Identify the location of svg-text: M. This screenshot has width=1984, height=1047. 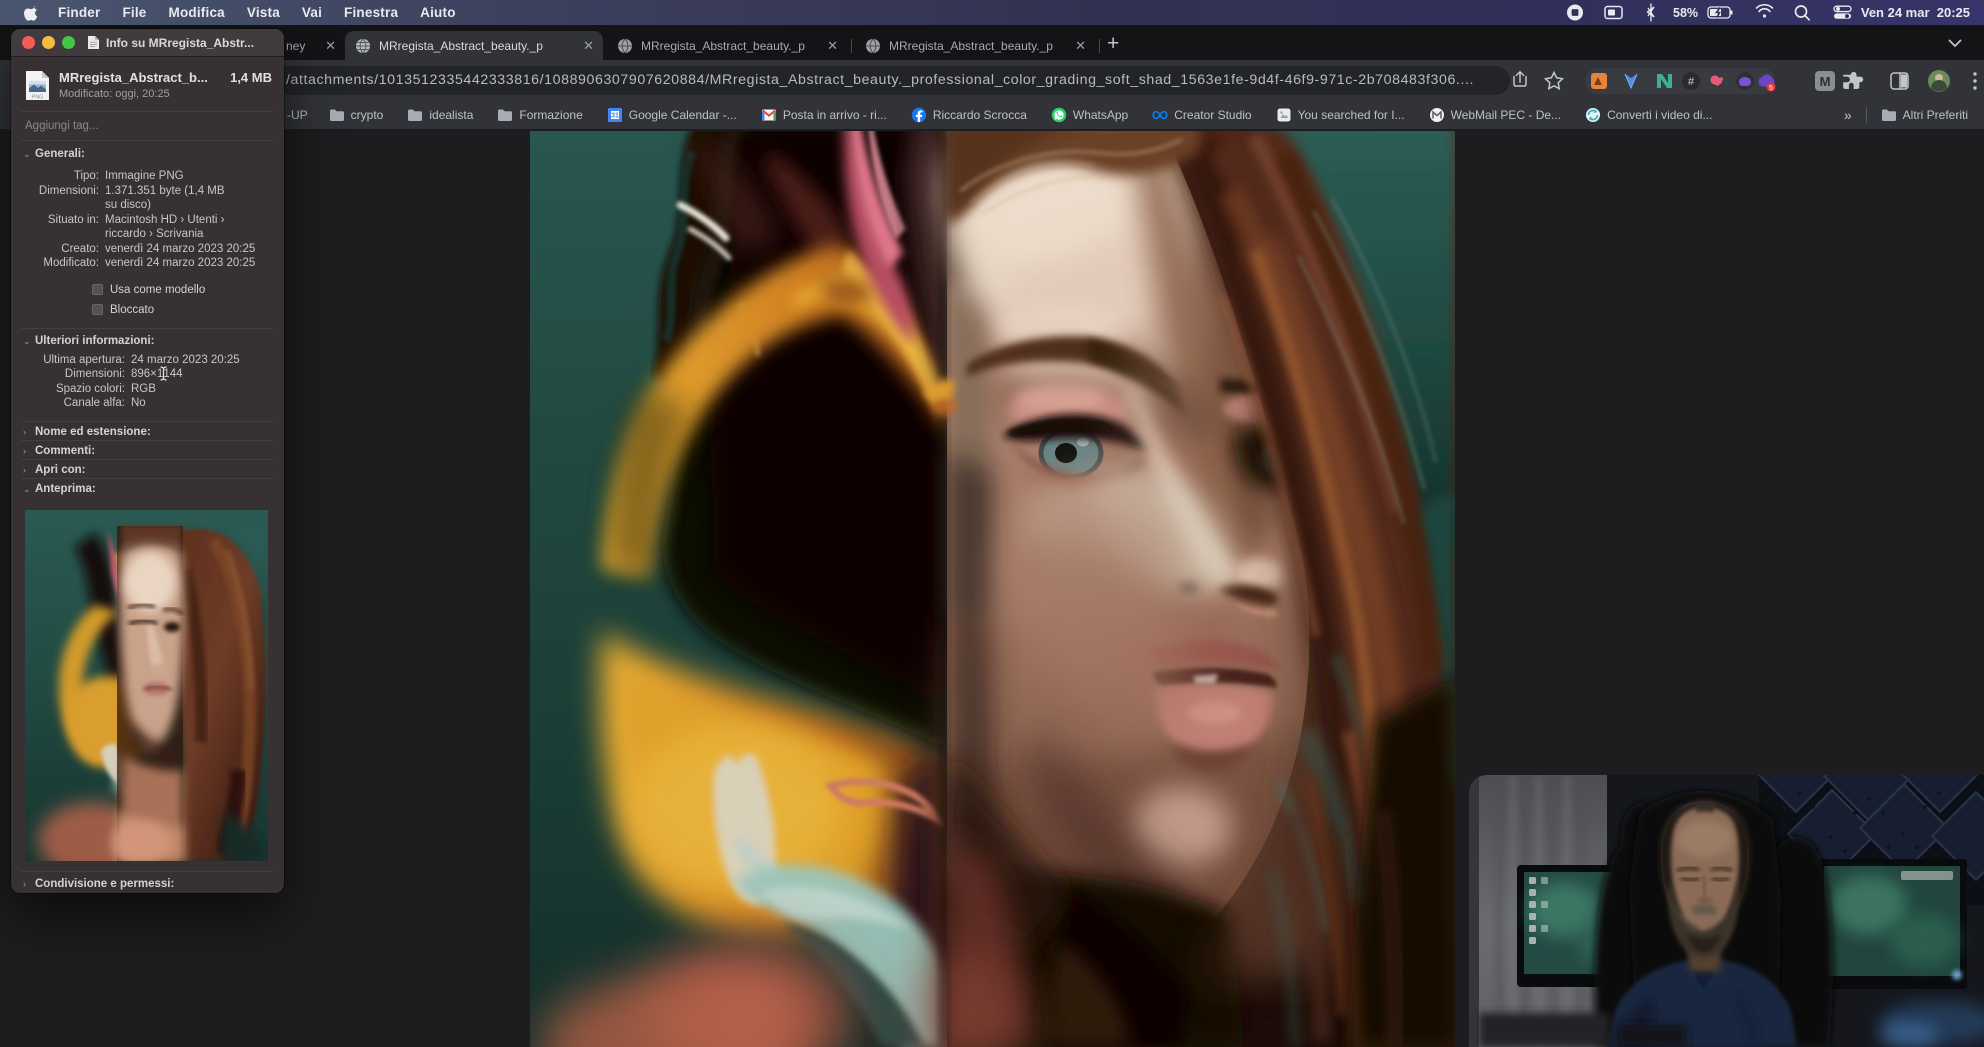
(1825, 81).